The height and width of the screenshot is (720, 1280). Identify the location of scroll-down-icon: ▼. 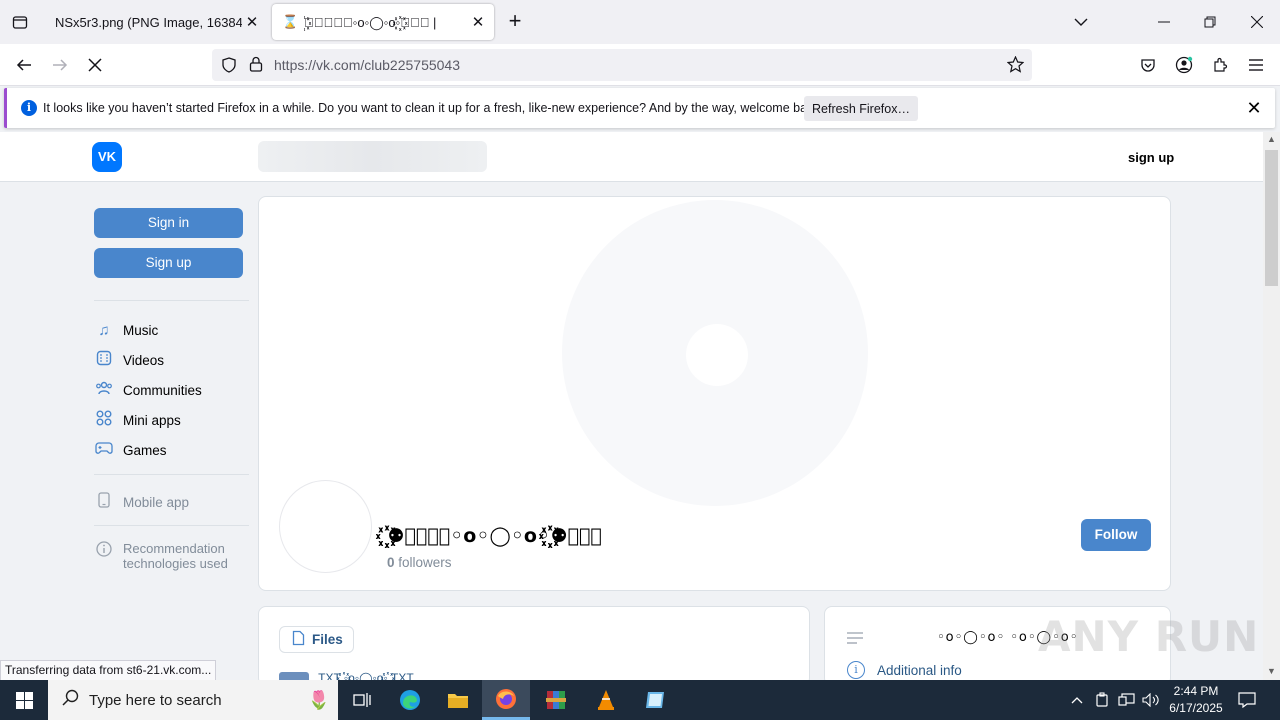
(1271, 673).